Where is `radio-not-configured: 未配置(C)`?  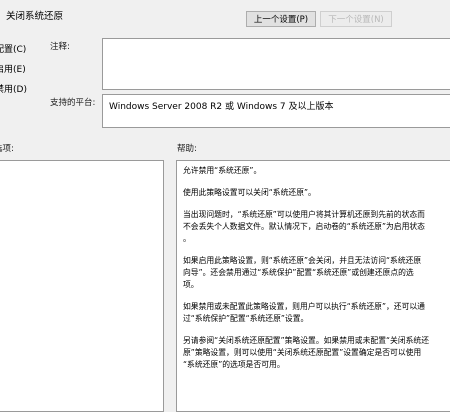 radio-not-configured: 未配置(C) is located at coordinates (13, 48).